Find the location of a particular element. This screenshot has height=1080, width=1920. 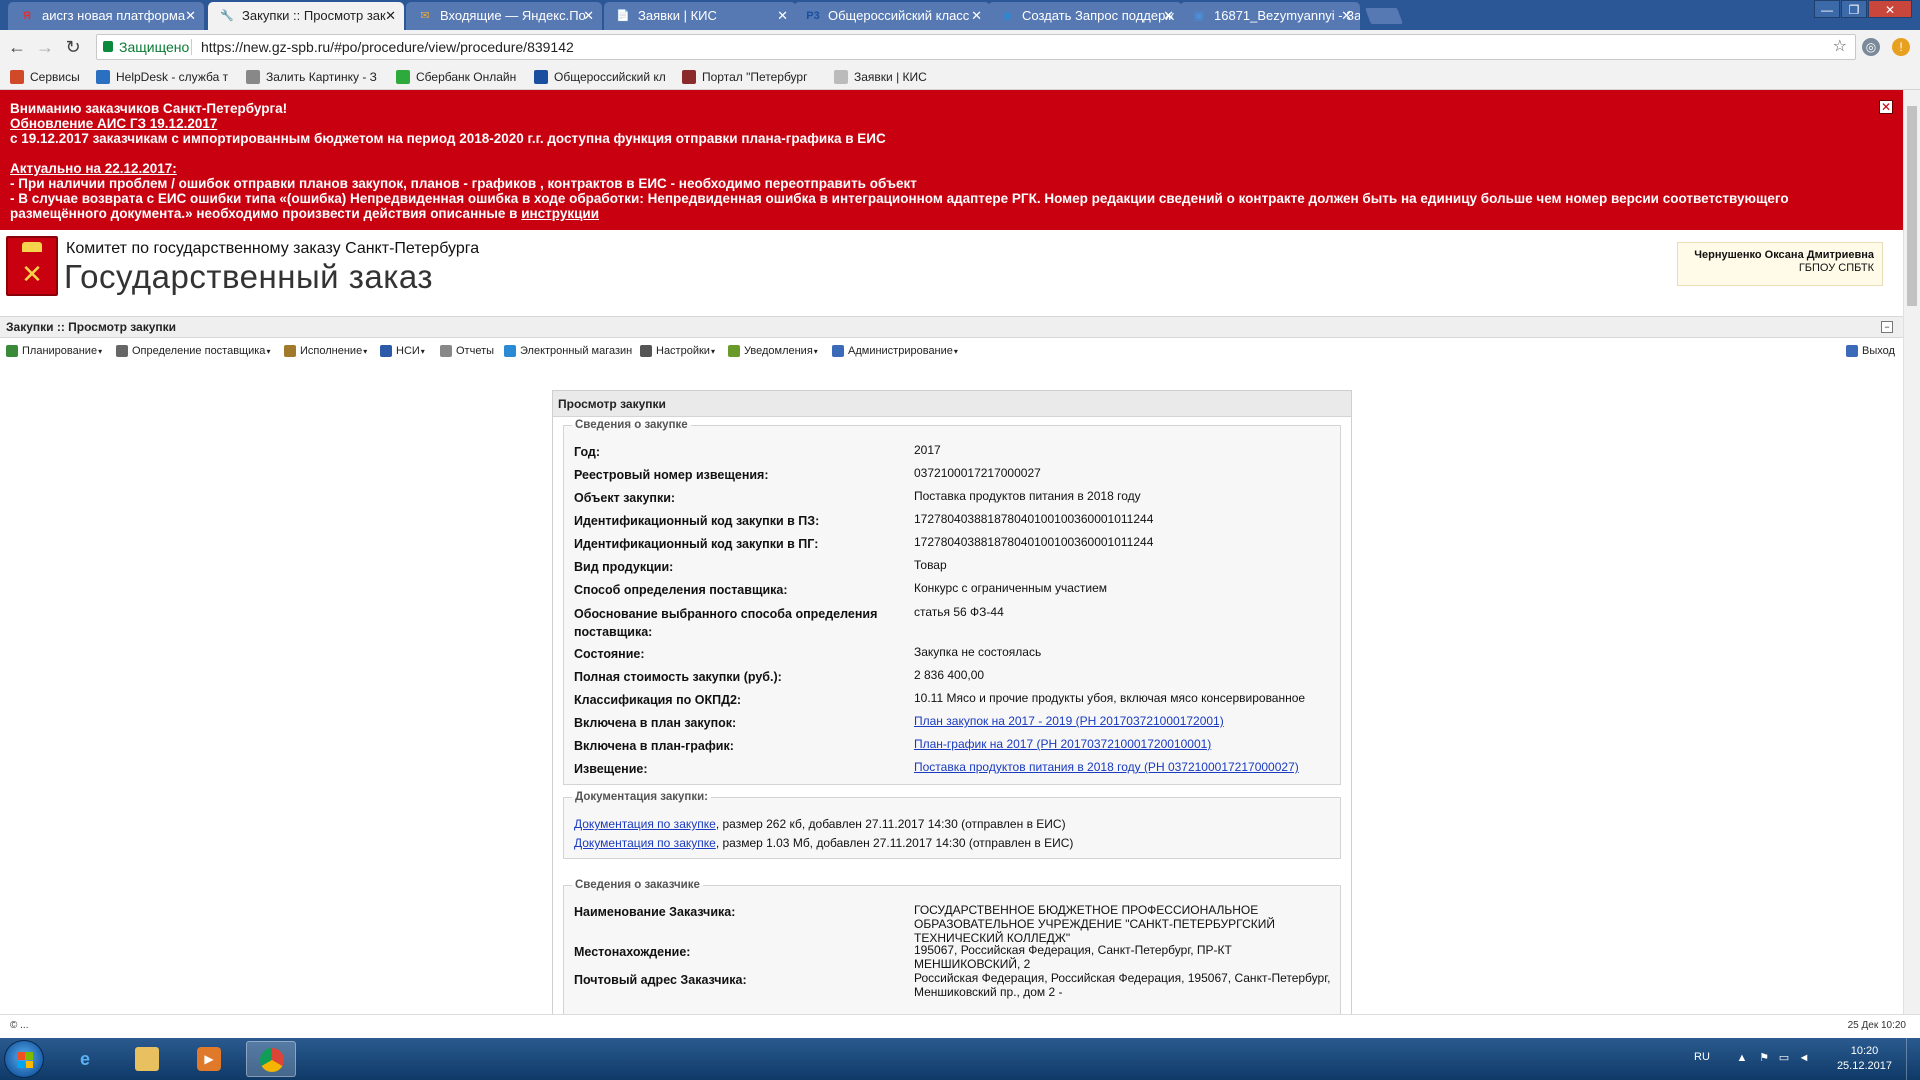

menu-item: Уведомления▾ is located at coordinates (773, 351).